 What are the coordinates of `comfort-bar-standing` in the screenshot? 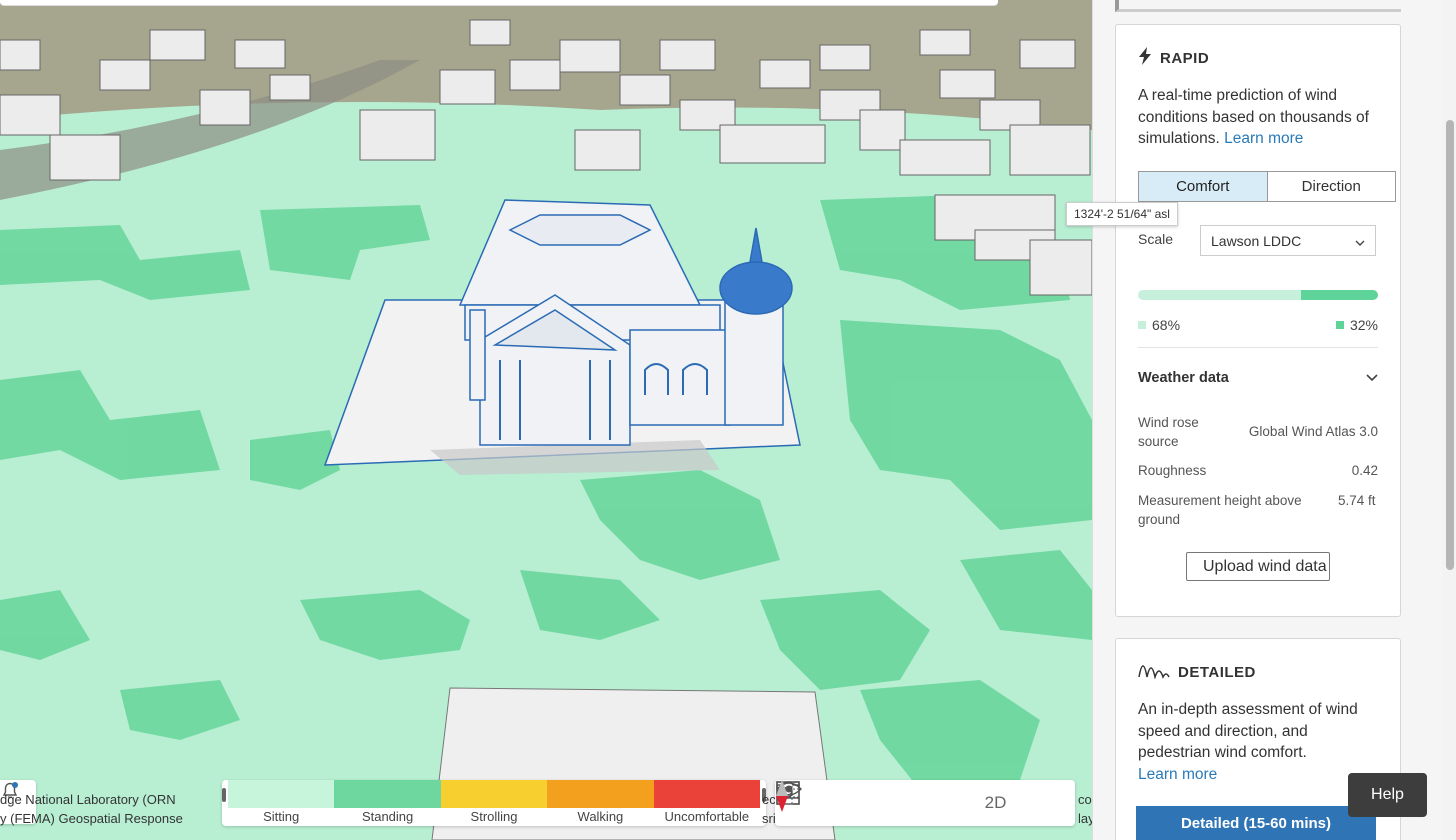 It's located at (1339, 295).